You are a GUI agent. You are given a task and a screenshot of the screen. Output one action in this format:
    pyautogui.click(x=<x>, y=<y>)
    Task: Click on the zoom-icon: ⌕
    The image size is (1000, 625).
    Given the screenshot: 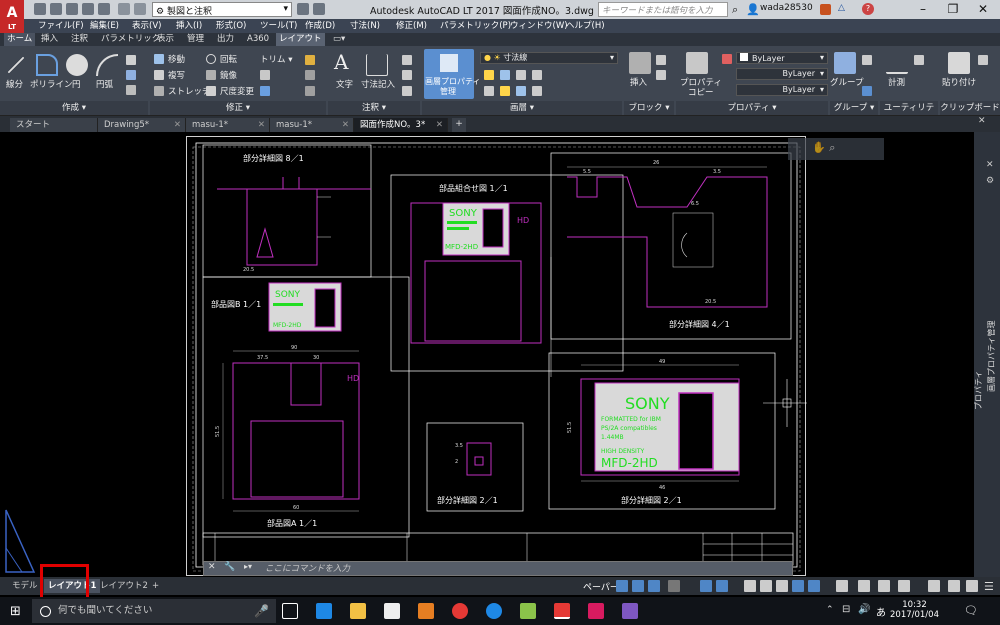 What is the action you would take?
    pyautogui.click(x=832, y=147)
    